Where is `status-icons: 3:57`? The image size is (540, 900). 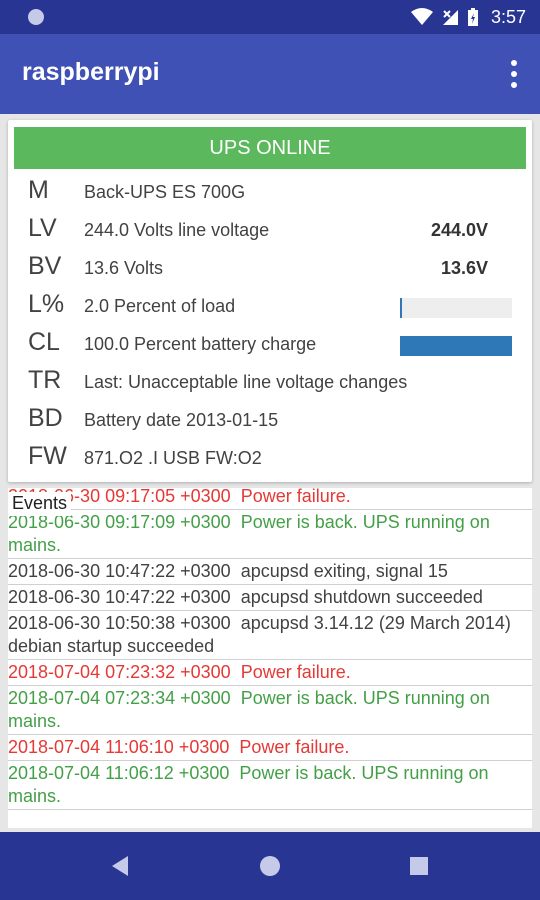
status-icons: 3:57 is located at coordinates (468, 17).